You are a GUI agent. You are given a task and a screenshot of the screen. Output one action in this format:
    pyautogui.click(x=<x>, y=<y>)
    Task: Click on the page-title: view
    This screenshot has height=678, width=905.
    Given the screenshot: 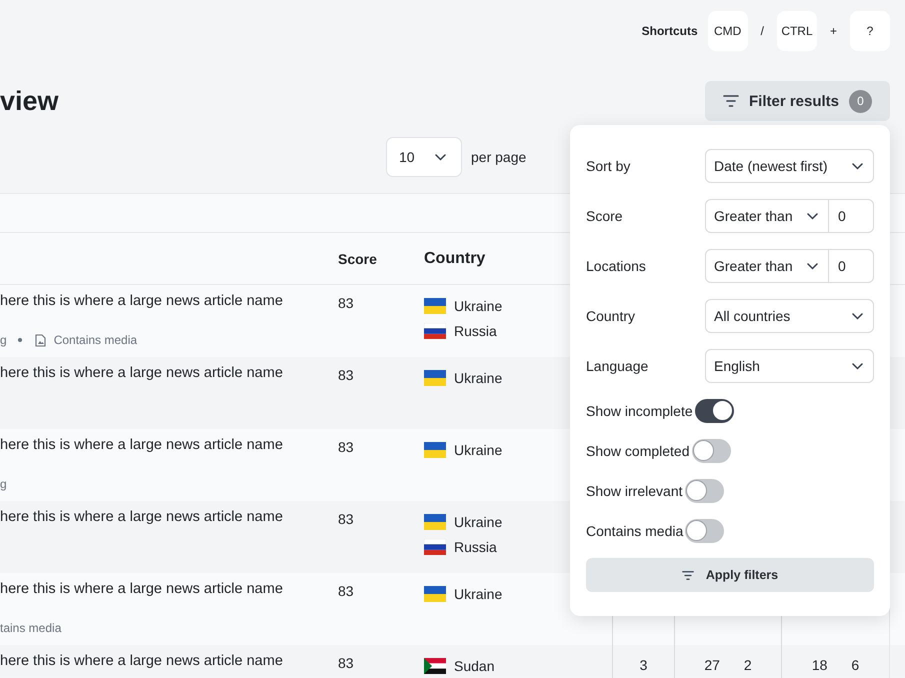 What is the action you would take?
    pyautogui.click(x=29, y=101)
    